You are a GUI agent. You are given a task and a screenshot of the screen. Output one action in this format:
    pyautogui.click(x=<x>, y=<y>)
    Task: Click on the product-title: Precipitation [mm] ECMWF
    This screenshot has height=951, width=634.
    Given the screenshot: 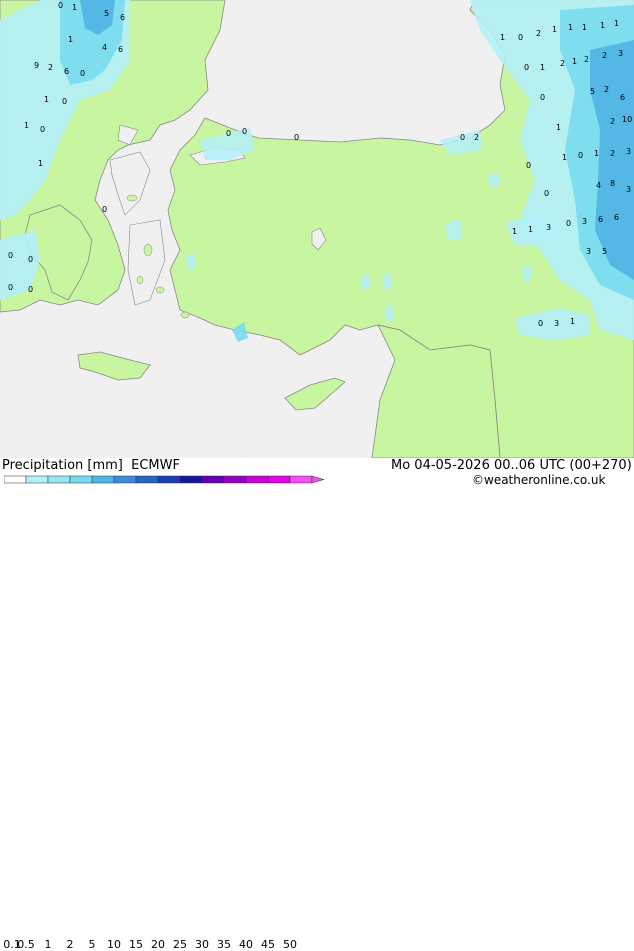 What is the action you would take?
    pyautogui.click(x=91, y=465)
    